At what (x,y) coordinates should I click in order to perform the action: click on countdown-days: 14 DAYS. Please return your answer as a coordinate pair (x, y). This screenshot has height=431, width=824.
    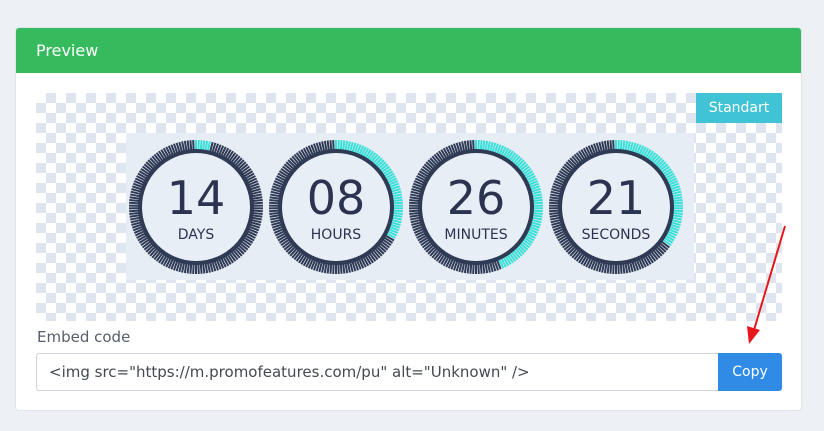
    Looking at the image, I should click on (196, 207).